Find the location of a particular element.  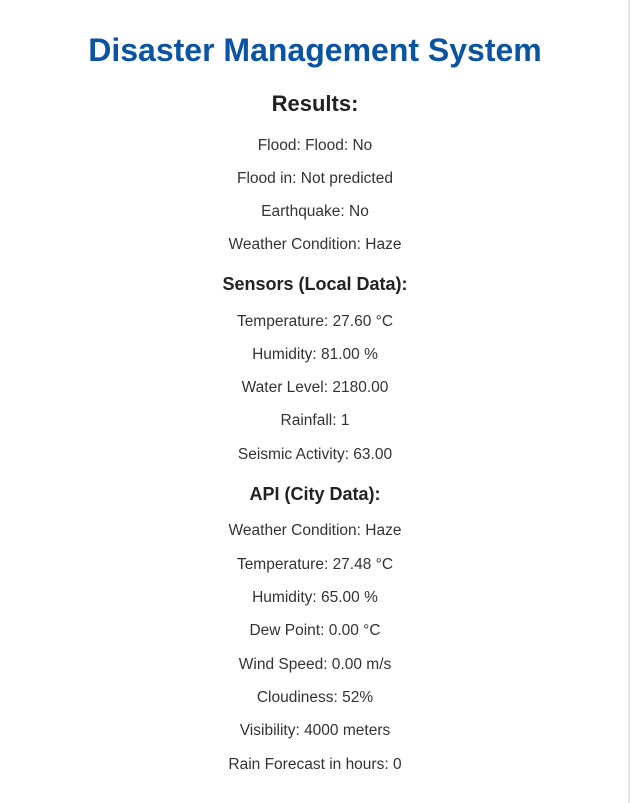

page-title: Disaster Management System is located at coordinates (315, 50).